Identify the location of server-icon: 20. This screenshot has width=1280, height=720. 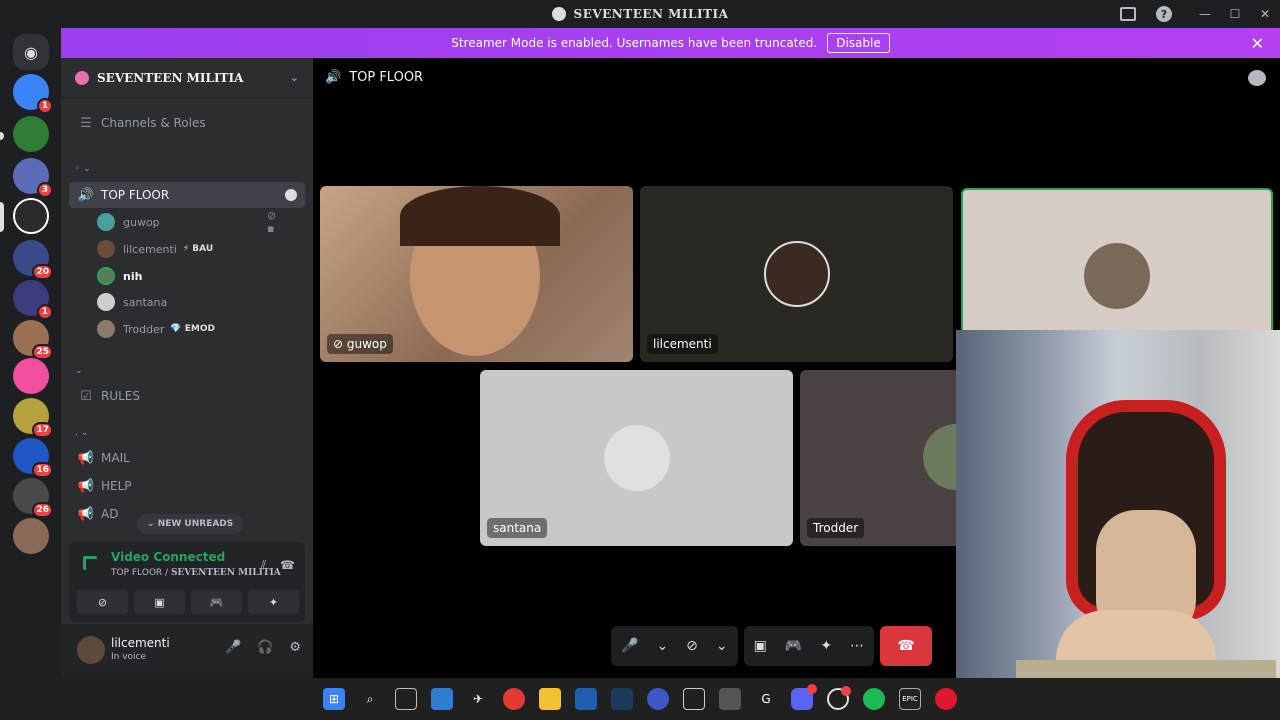
(33, 260).